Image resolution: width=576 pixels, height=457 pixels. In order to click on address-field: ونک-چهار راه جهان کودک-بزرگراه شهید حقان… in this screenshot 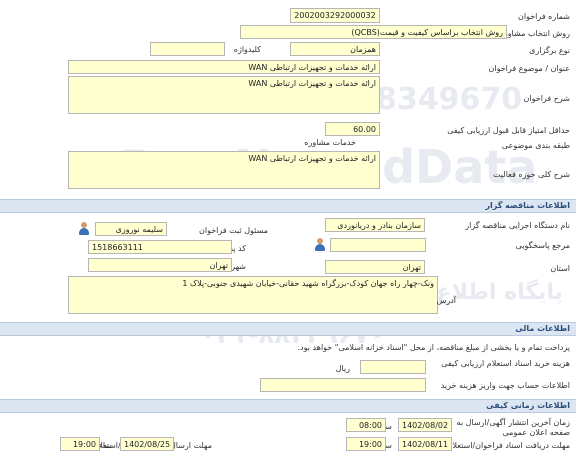, I will do `click(253, 295)`.